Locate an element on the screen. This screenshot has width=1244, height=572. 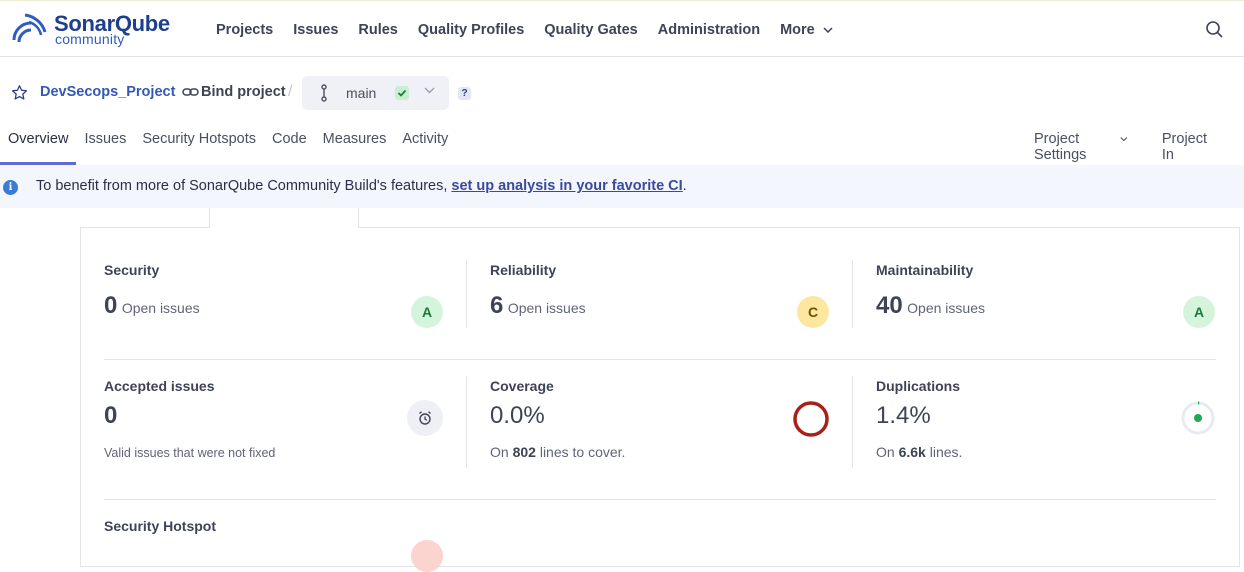
duplications-note-post: lines. is located at coordinates (946, 452).